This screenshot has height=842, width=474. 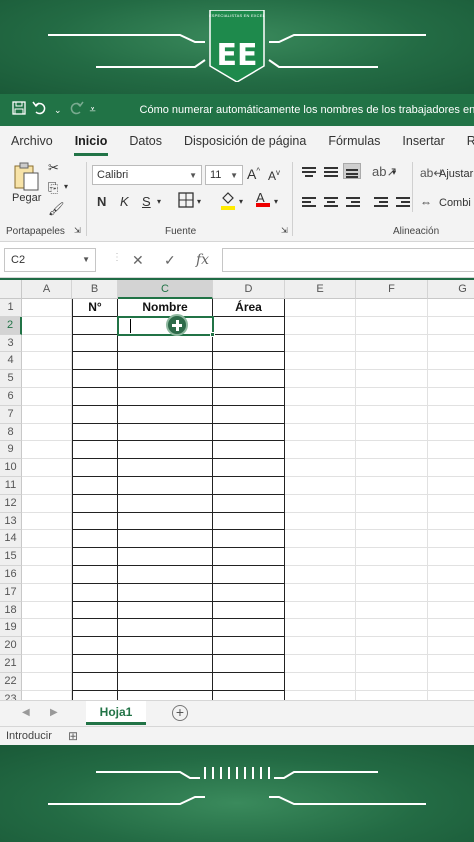 What do you see at coordinates (11, 289) in the screenshot?
I see `select-all-corner` at bounding box center [11, 289].